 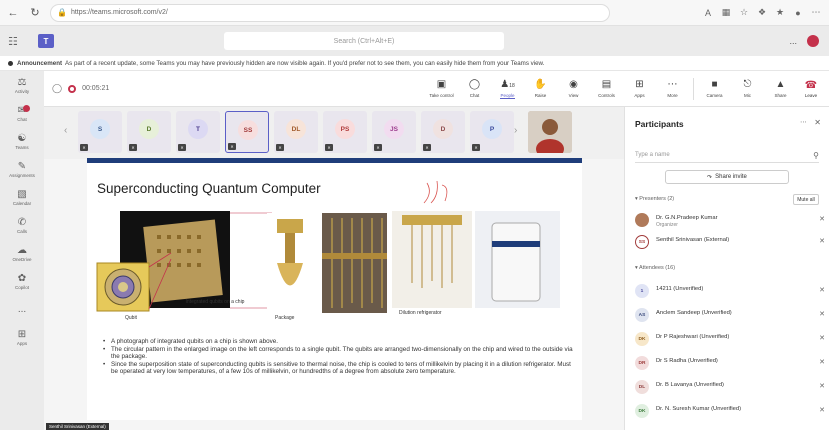 I want to click on take-control-button: ▣ Take control, so click(x=441, y=88).